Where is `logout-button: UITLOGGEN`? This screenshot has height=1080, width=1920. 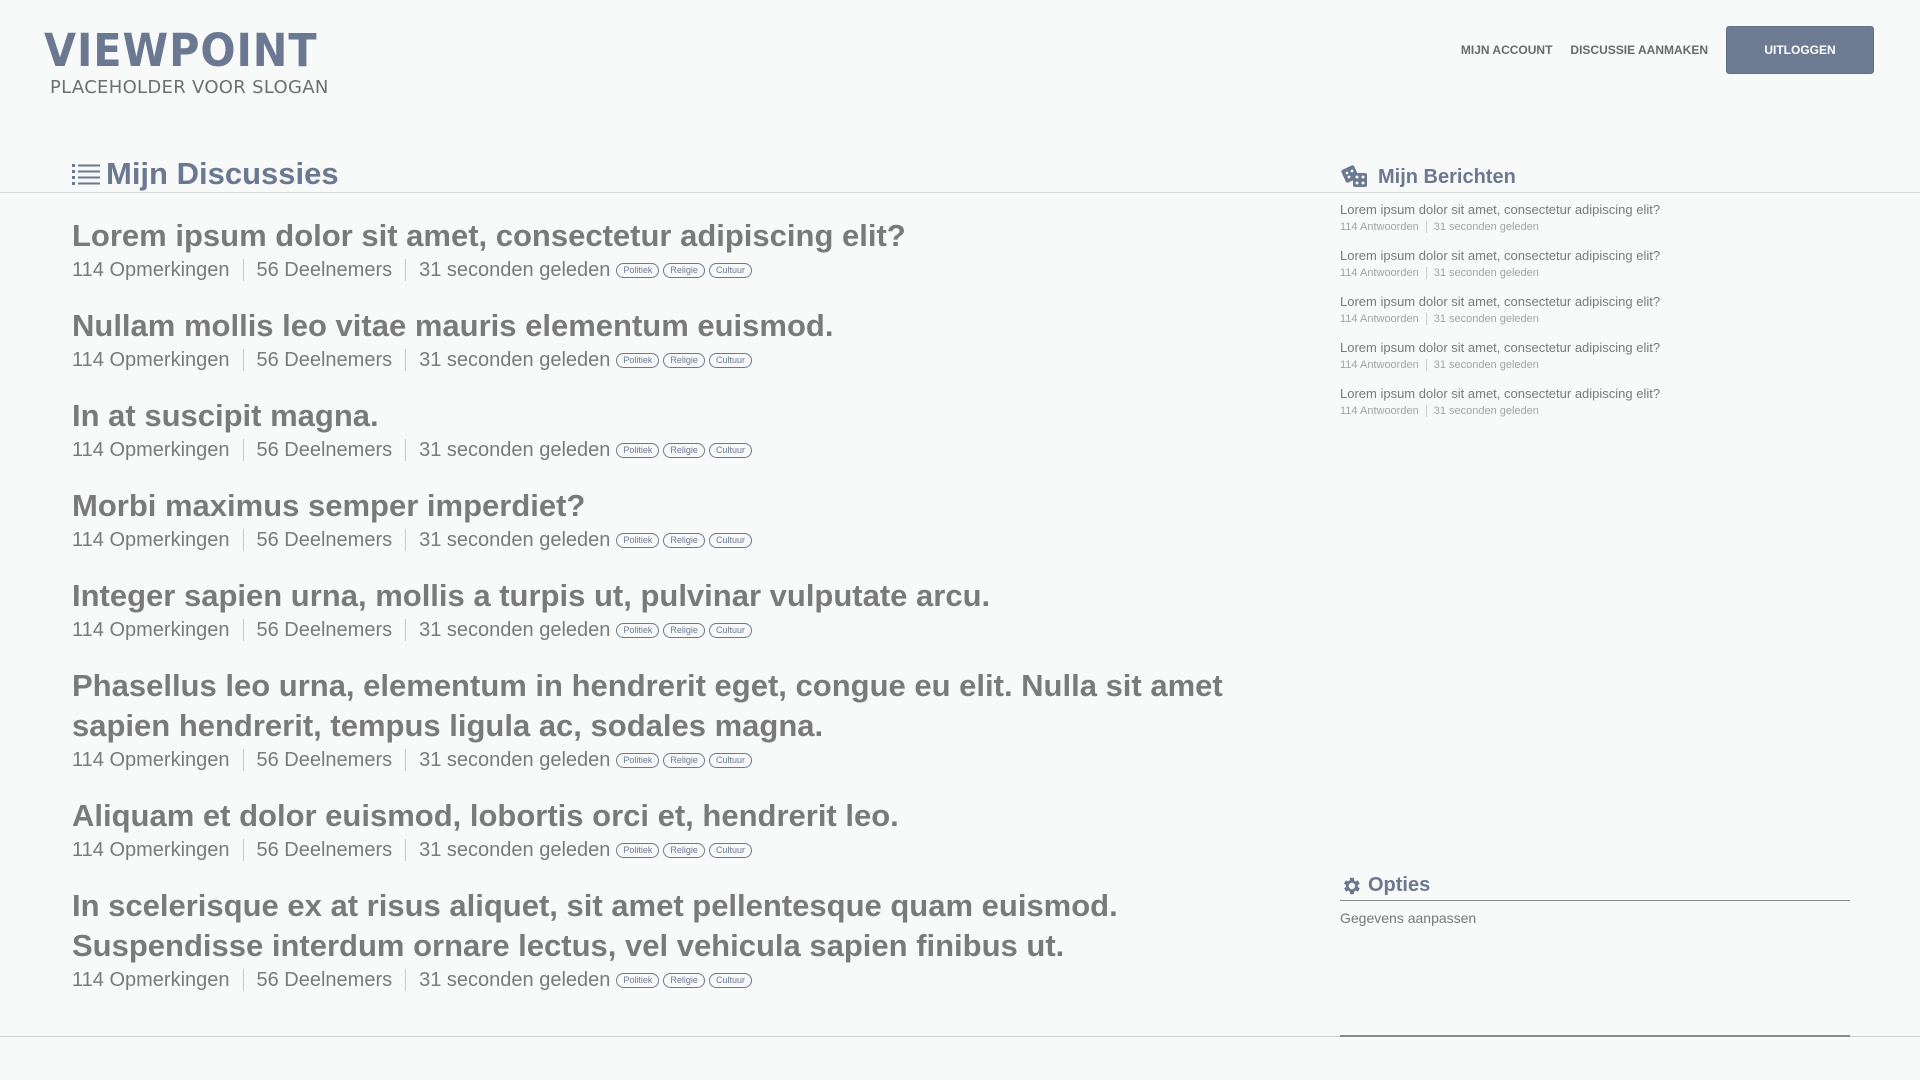 logout-button: UITLOGGEN is located at coordinates (1800, 50).